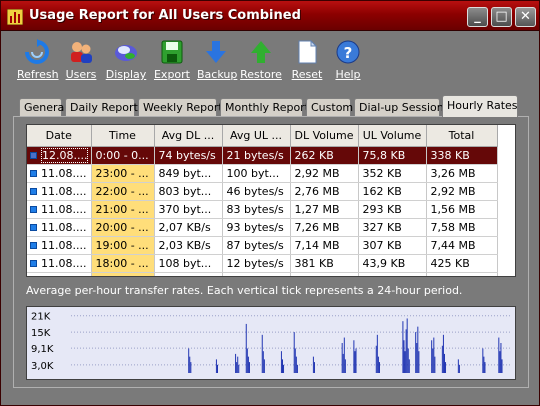 This screenshot has width=540, height=406. What do you see at coordinates (462, 173) in the screenshot?
I see `cell-total: 3,26 MB` at bounding box center [462, 173].